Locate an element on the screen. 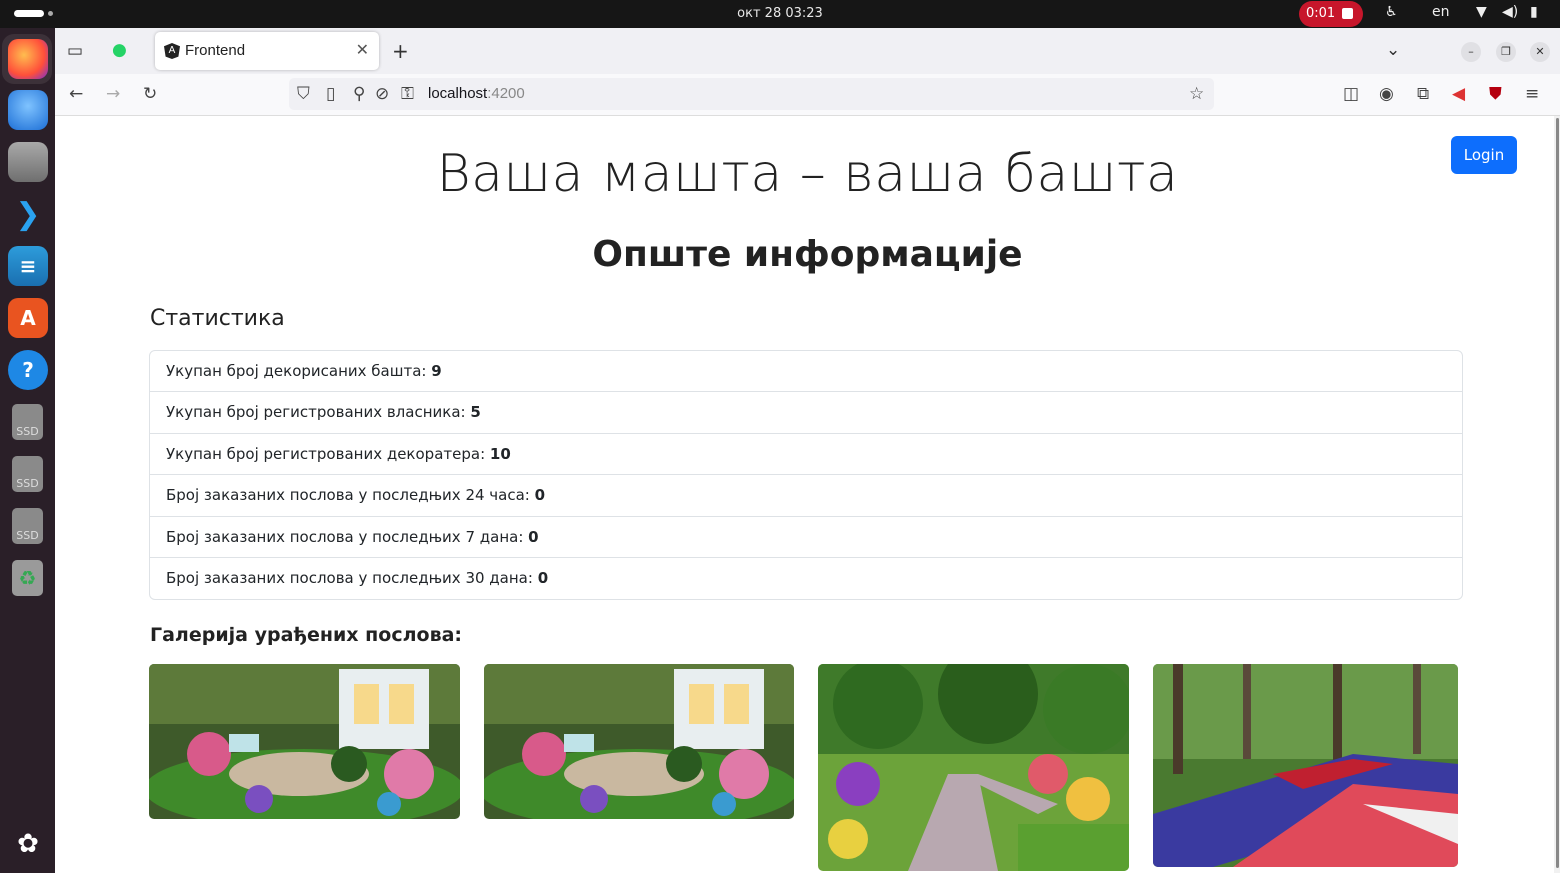 The width and height of the screenshot is (1560, 873). battery-icon: ▮ is located at coordinates (1534, 12).